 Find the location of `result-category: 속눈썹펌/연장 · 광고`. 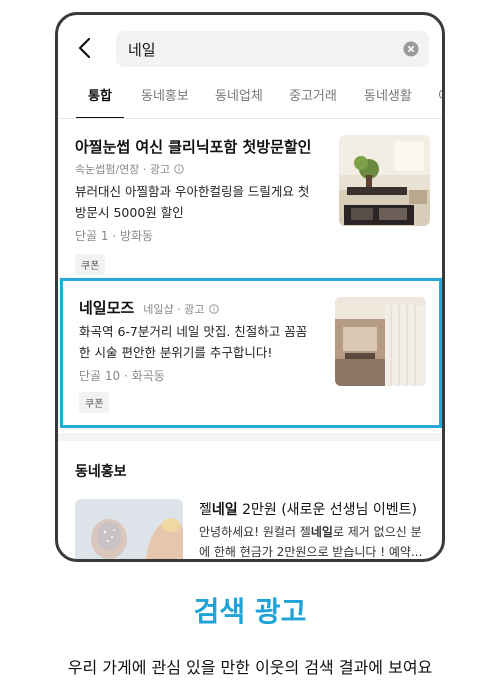

result-category: 속눈썹펌/연장 · 광고 is located at coordinates (123, 169).